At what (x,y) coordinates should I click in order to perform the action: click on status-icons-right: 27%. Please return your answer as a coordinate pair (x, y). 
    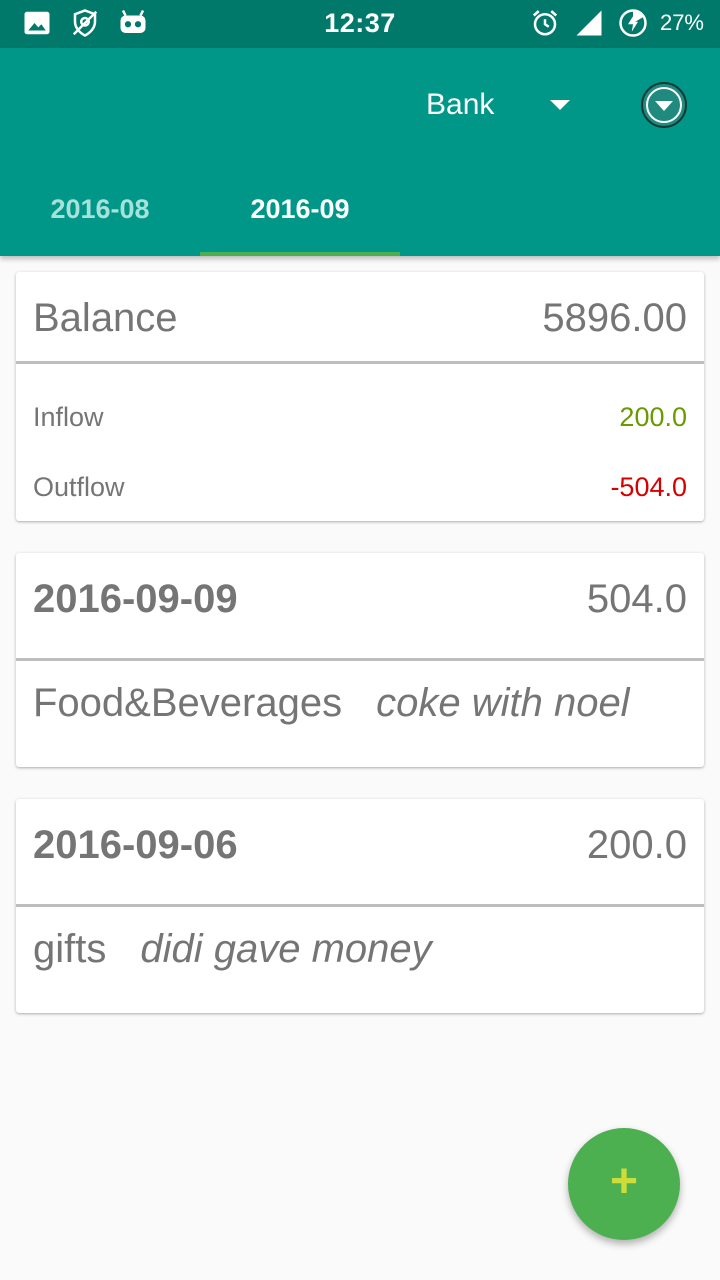
    Looking at the image, I should click on (617, 23).